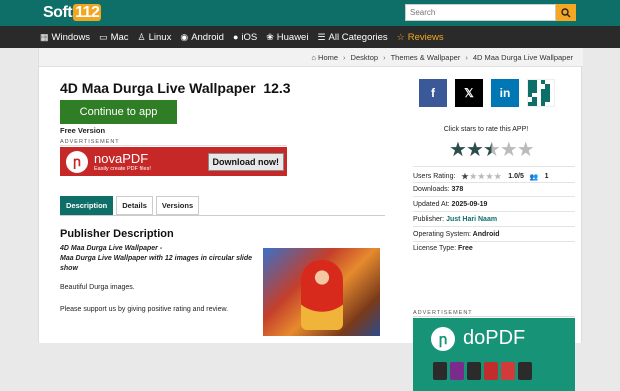 The image size is (620, 391). What do you see at coordinates (456, 234) in the screenshot?
I see `os-row: Operating System: Android` at bounding box center [456, 234].